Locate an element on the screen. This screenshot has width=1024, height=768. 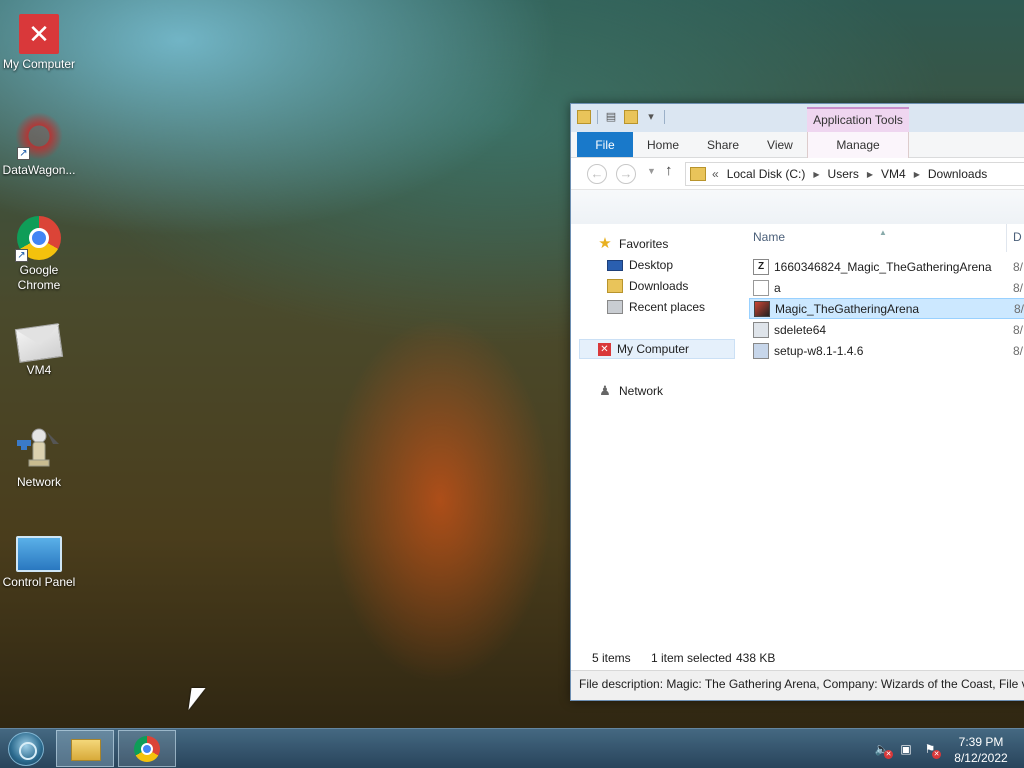
new-folder-icon is located at coordinates (631, 117).